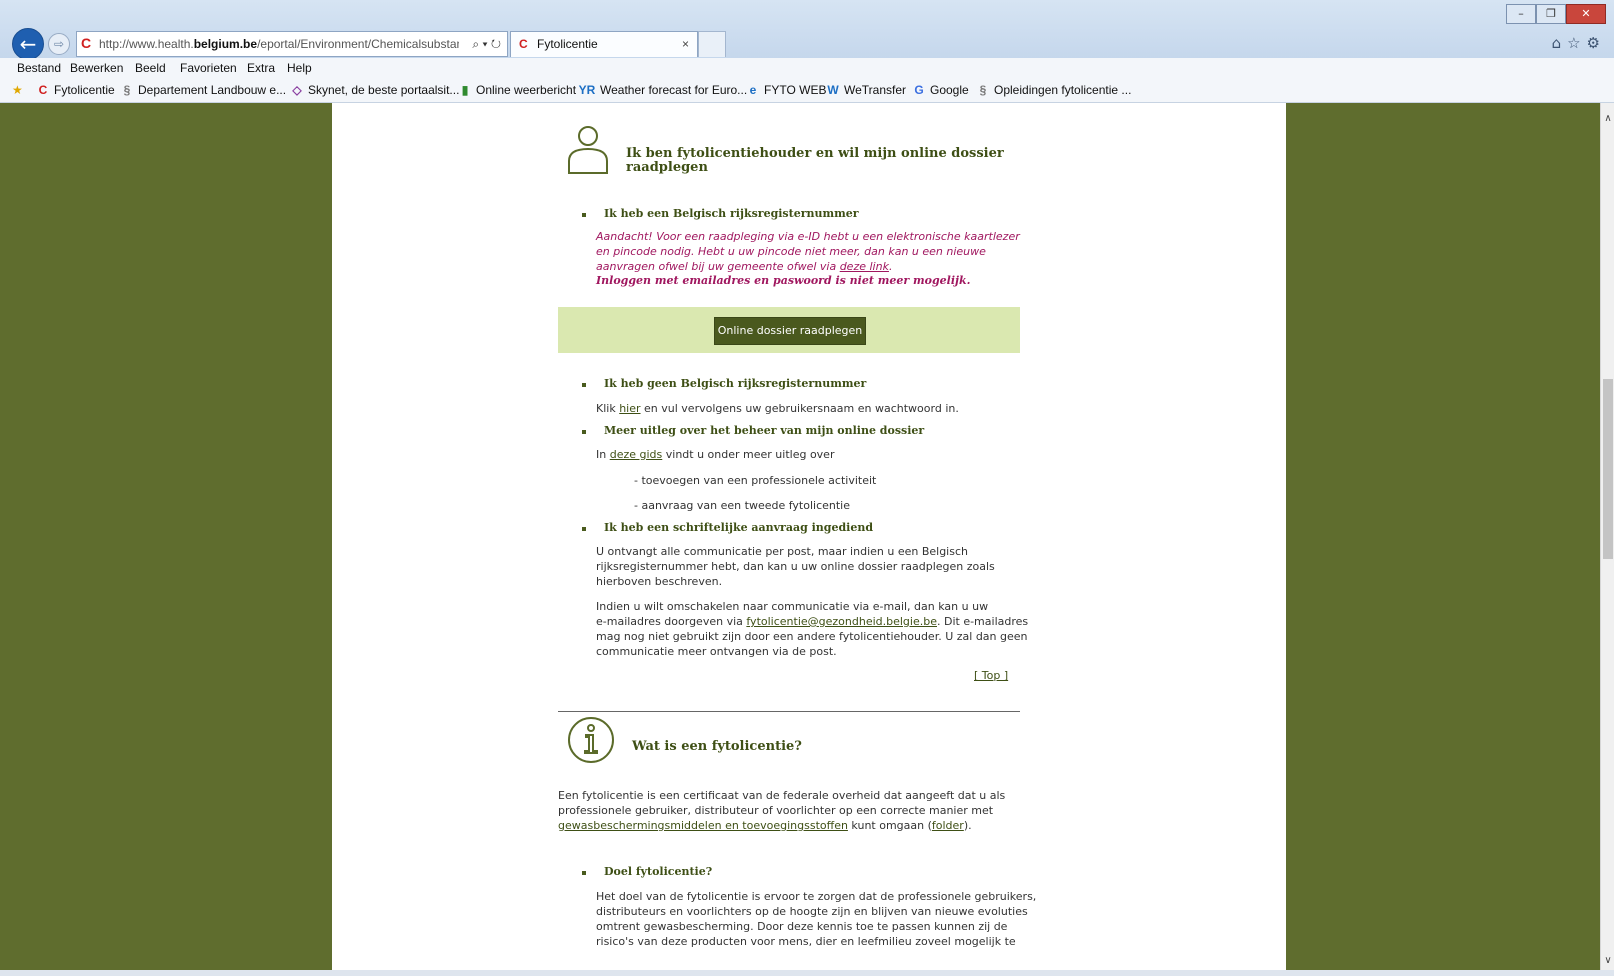 Image resolution: width=1614 pixels, height=976 pixels. I want to click on folder-link: folder, so click(948, 825).